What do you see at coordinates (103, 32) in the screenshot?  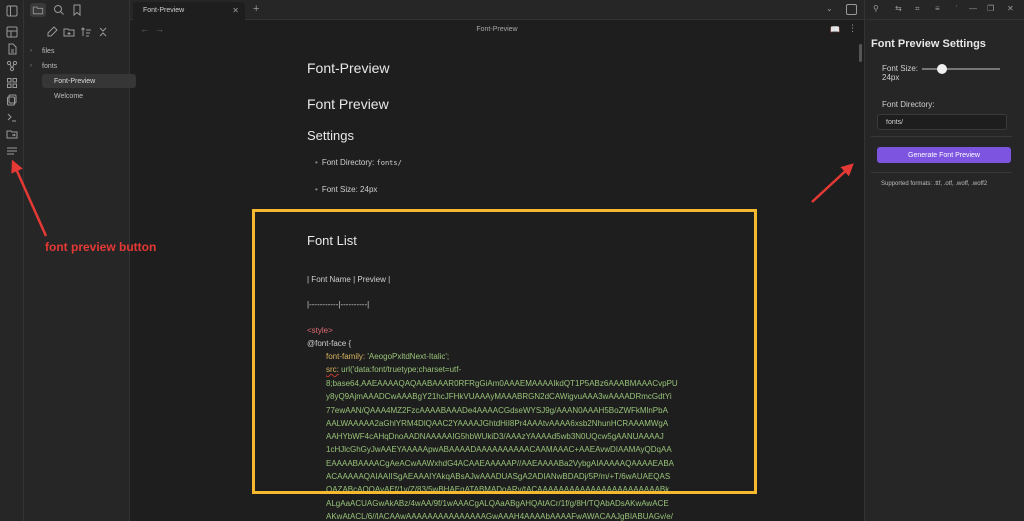 I see `collapse-all-icon` at bounding box center [103, 32].